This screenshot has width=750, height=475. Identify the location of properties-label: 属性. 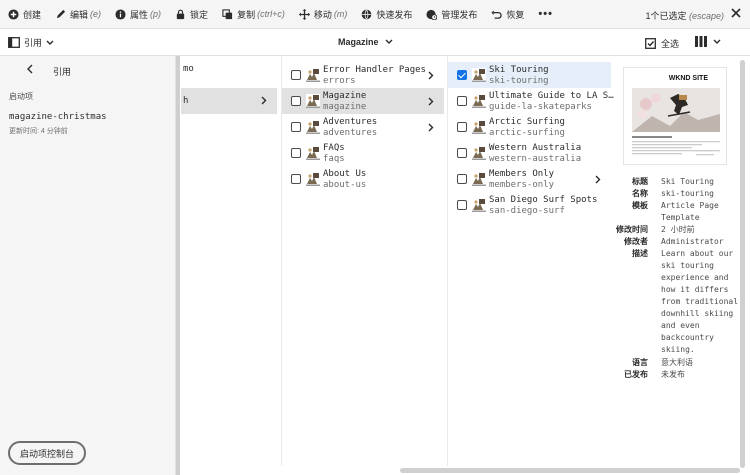
(139, 14).